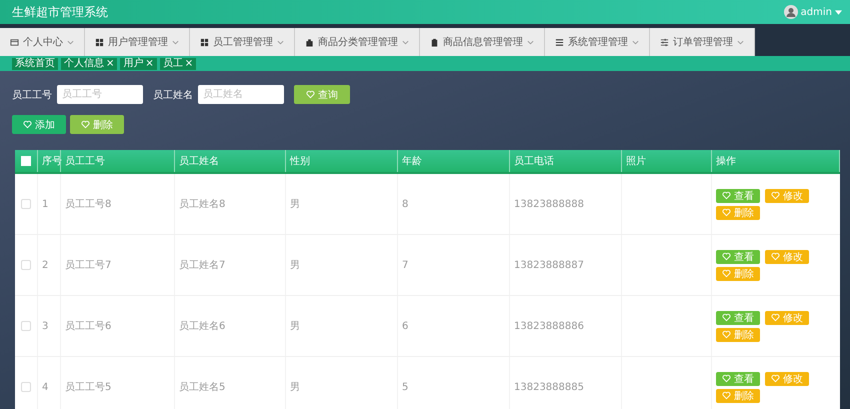  Describe the element at coordinates (49, 161) in the screenshot. I see `column-header: 序号` at that location.